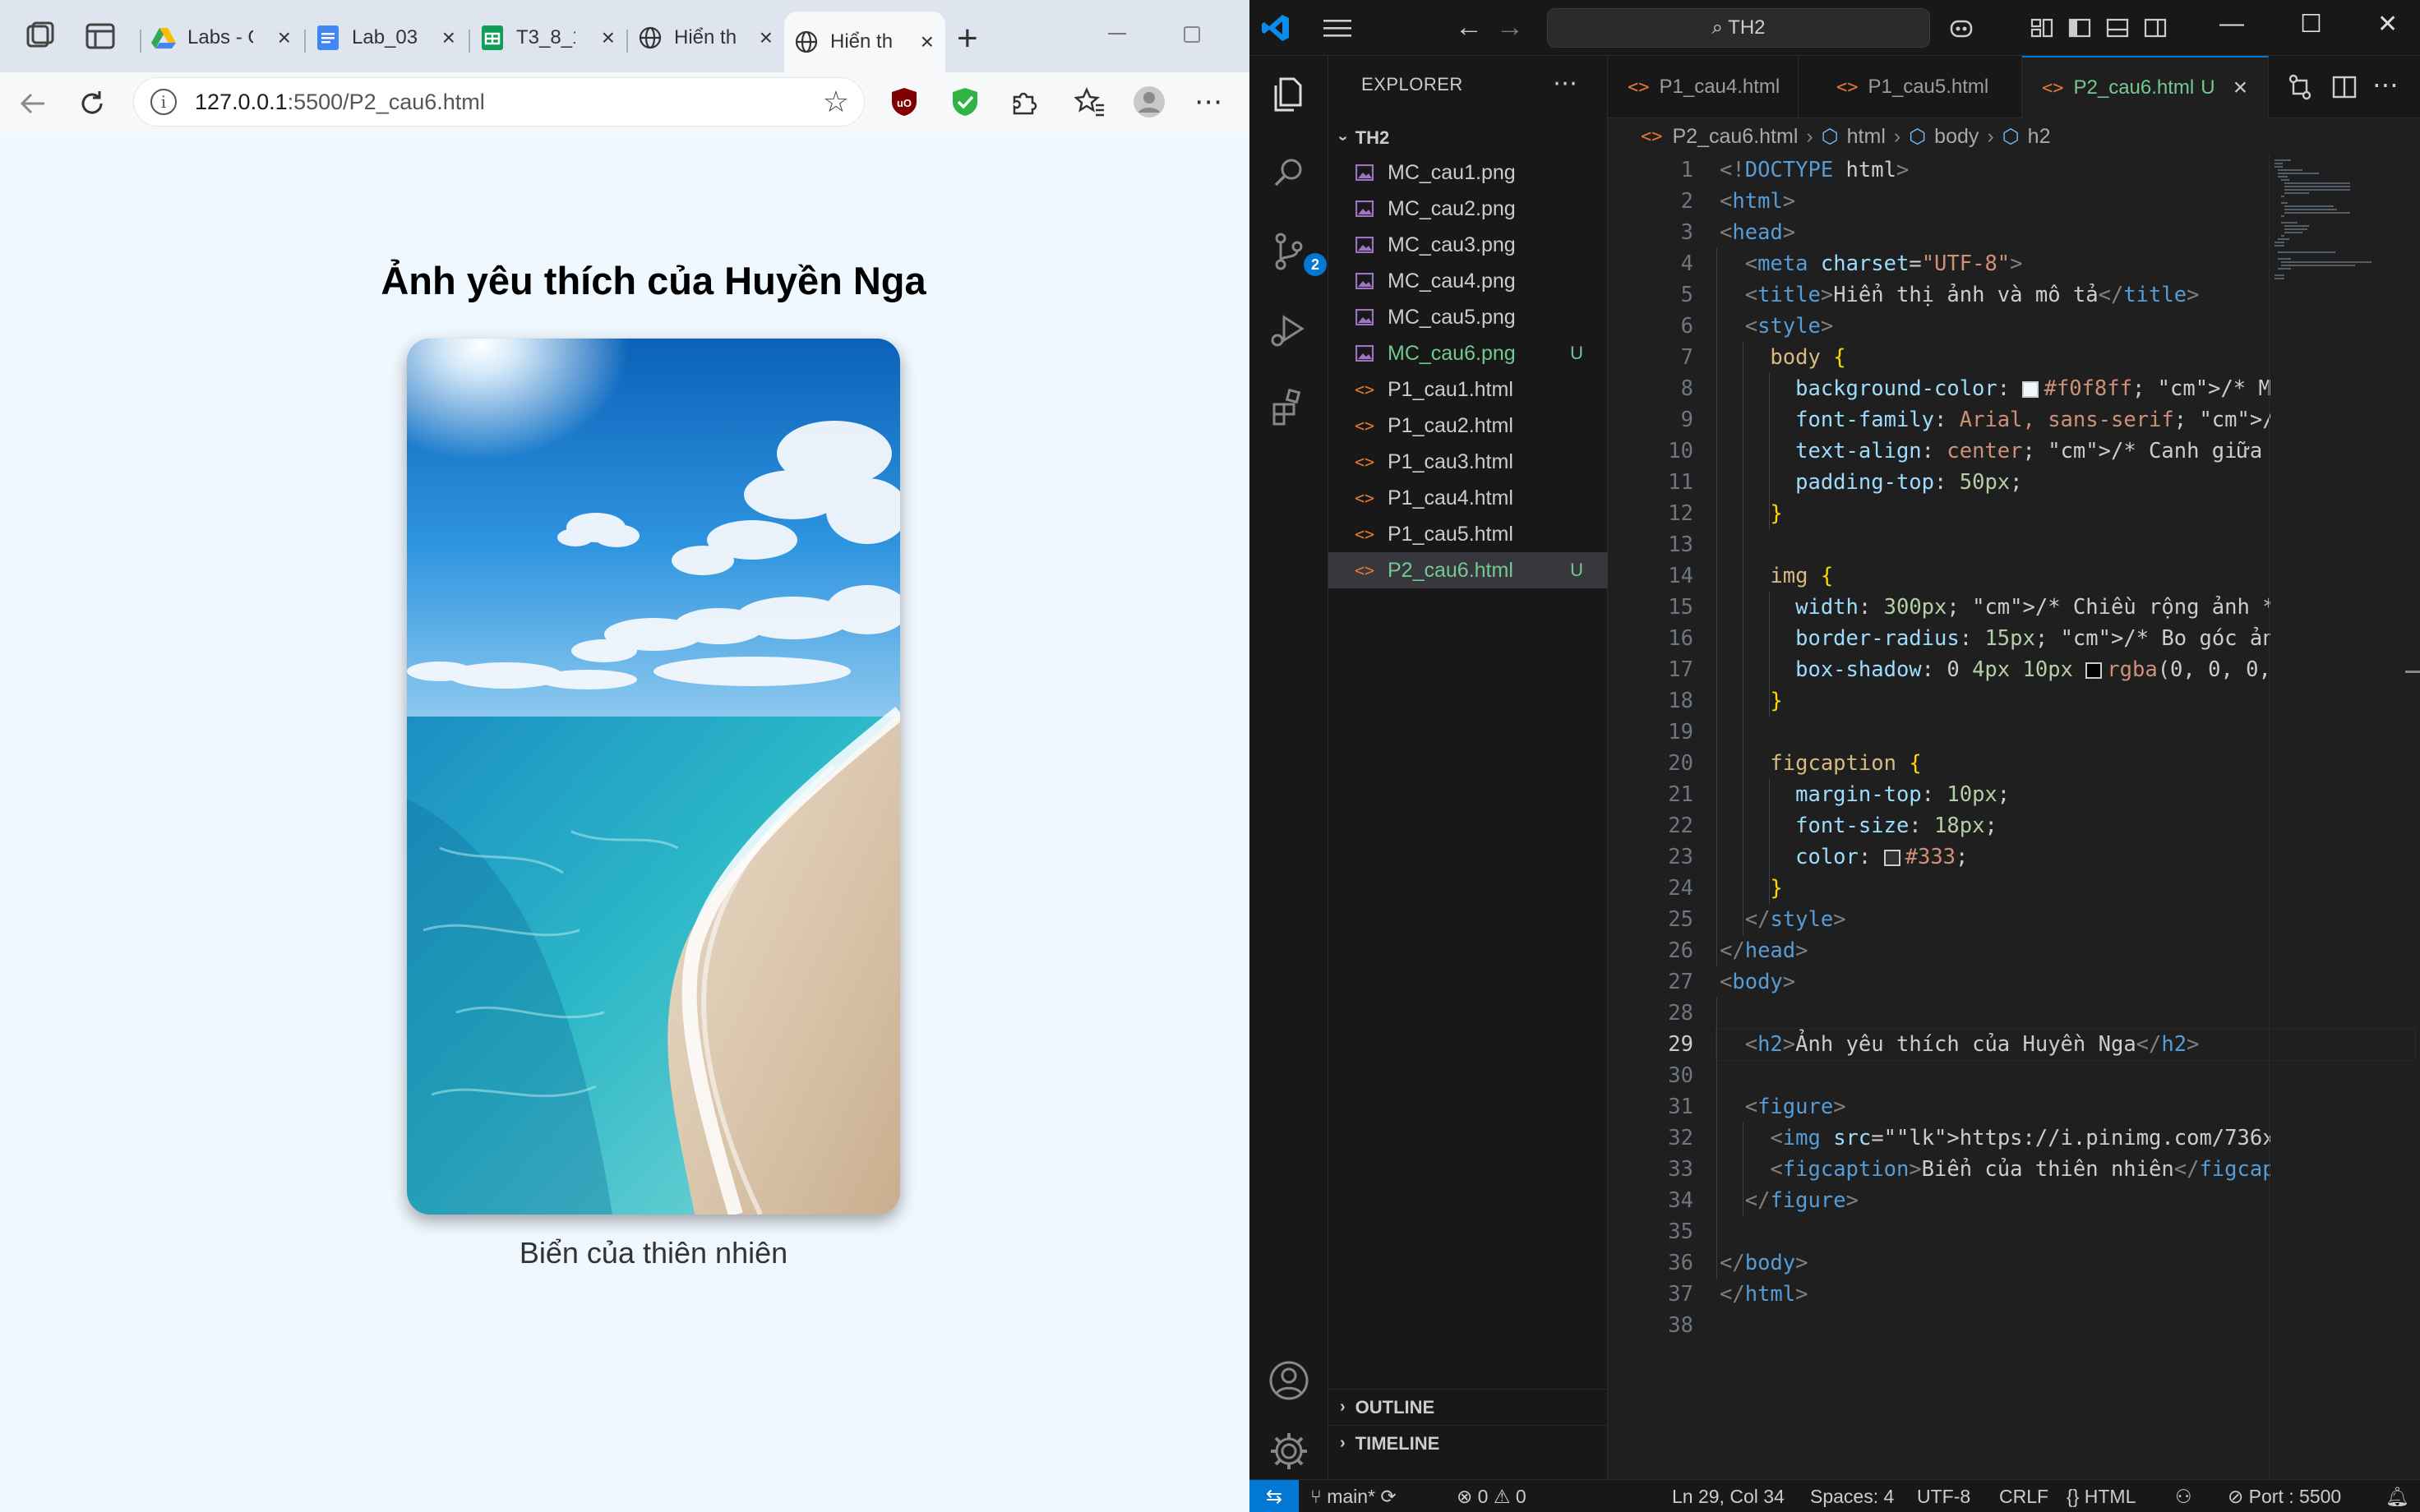 This screenshot has height=1512, width=2420. I want to click on extensions-puzzle-icon, so click(1024, 102).